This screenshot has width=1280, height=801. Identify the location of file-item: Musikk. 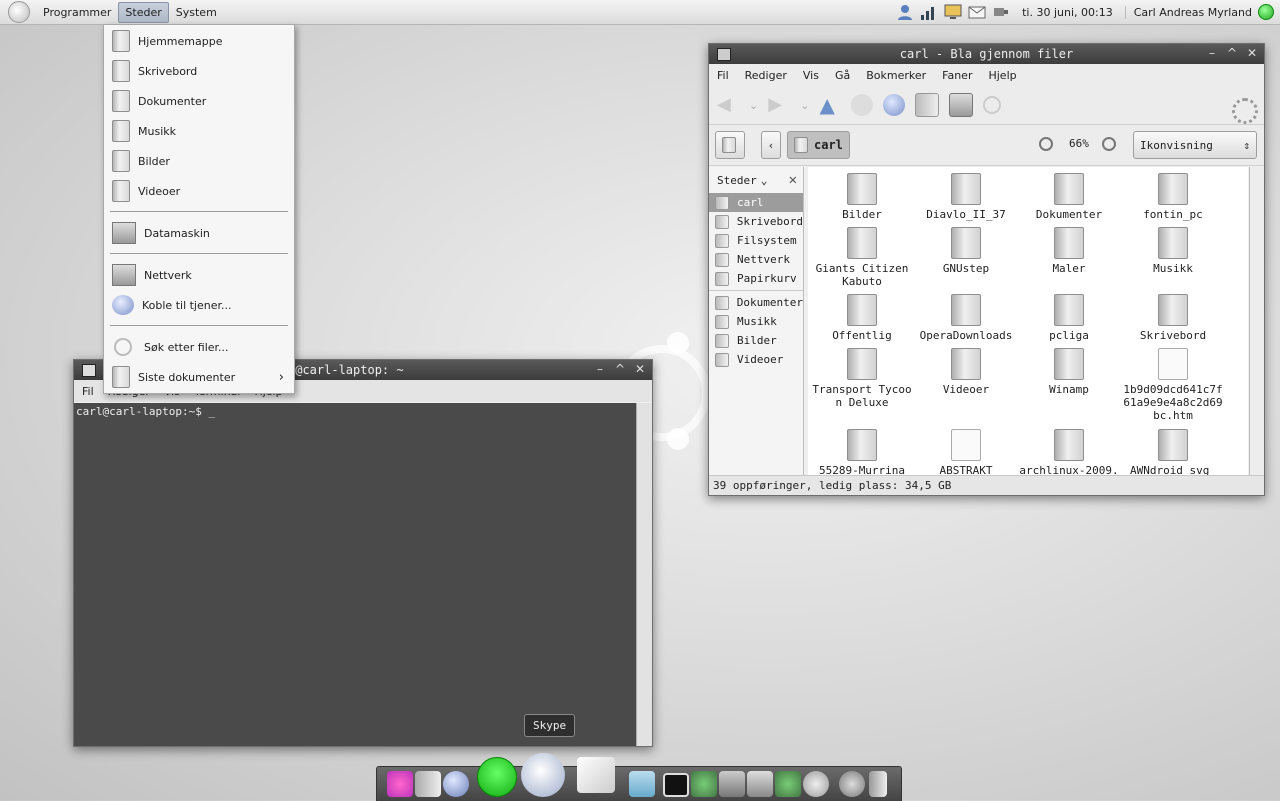
(1173, 251).